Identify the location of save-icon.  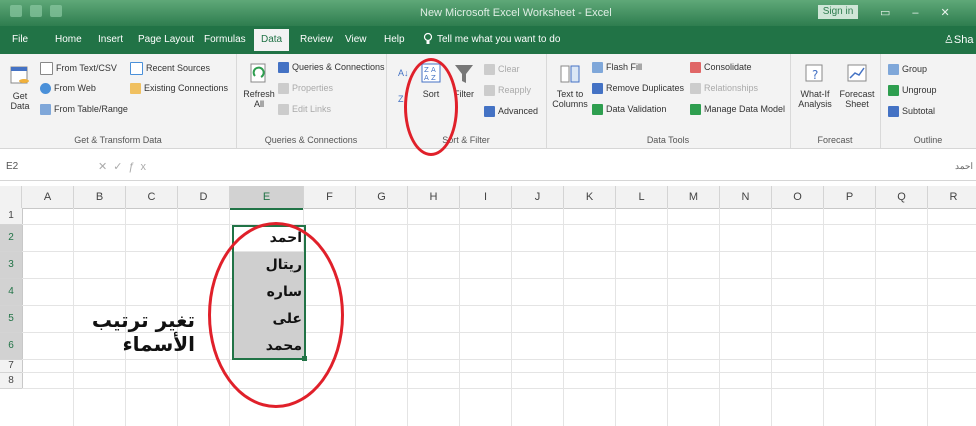
(16, 11).